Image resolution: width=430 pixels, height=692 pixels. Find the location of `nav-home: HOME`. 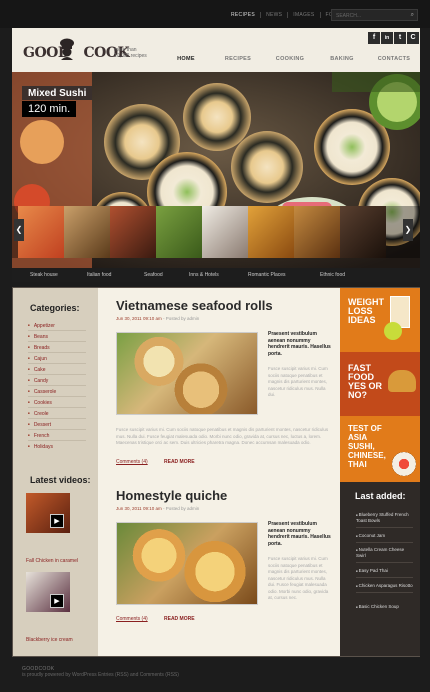

nav-home: HOME is located at coordinates (186, 59).